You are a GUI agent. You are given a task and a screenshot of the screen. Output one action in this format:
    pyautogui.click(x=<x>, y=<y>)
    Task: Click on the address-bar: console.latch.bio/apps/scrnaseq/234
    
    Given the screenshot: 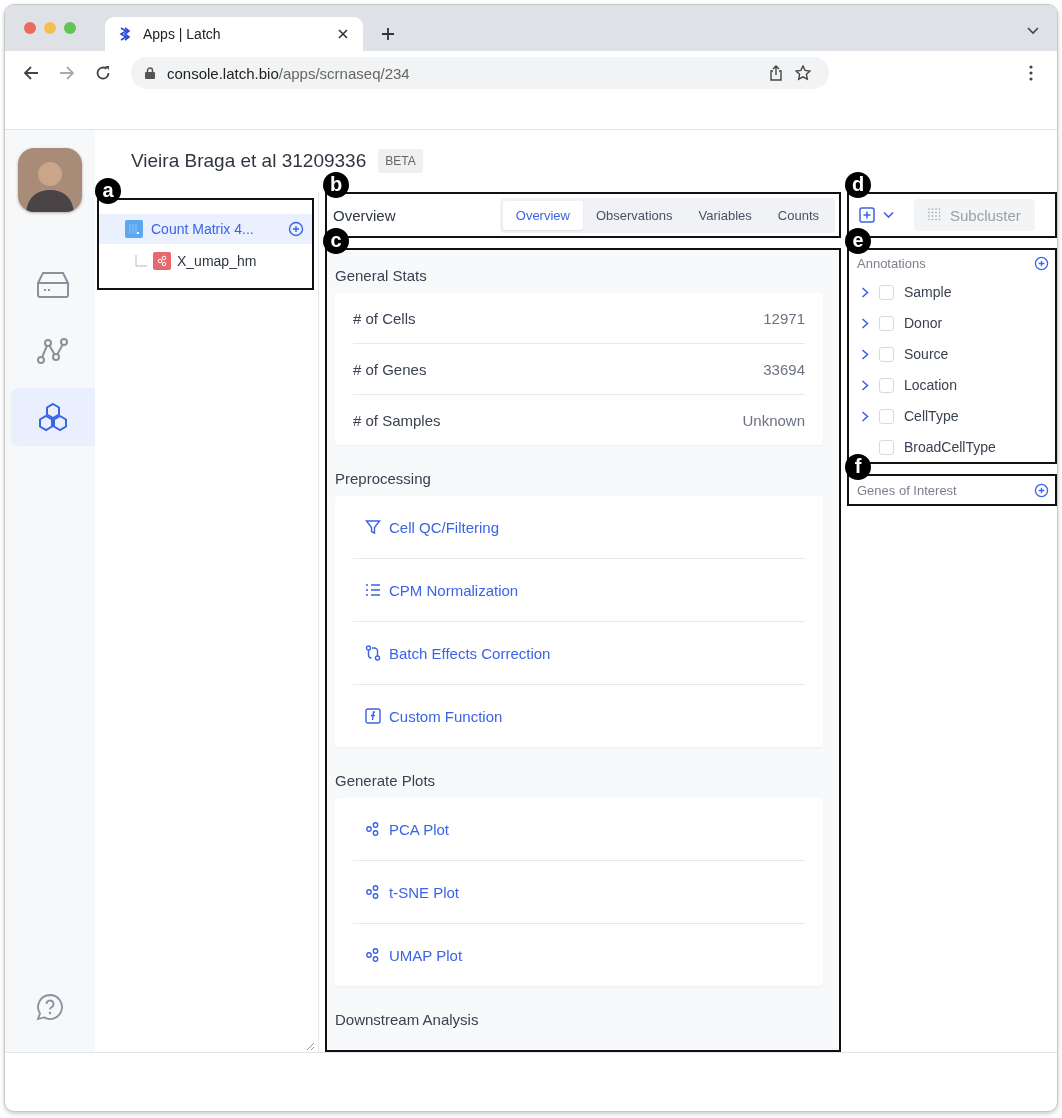 What is the action you would take?
    pyautogui.click(x=480, y=73)
    